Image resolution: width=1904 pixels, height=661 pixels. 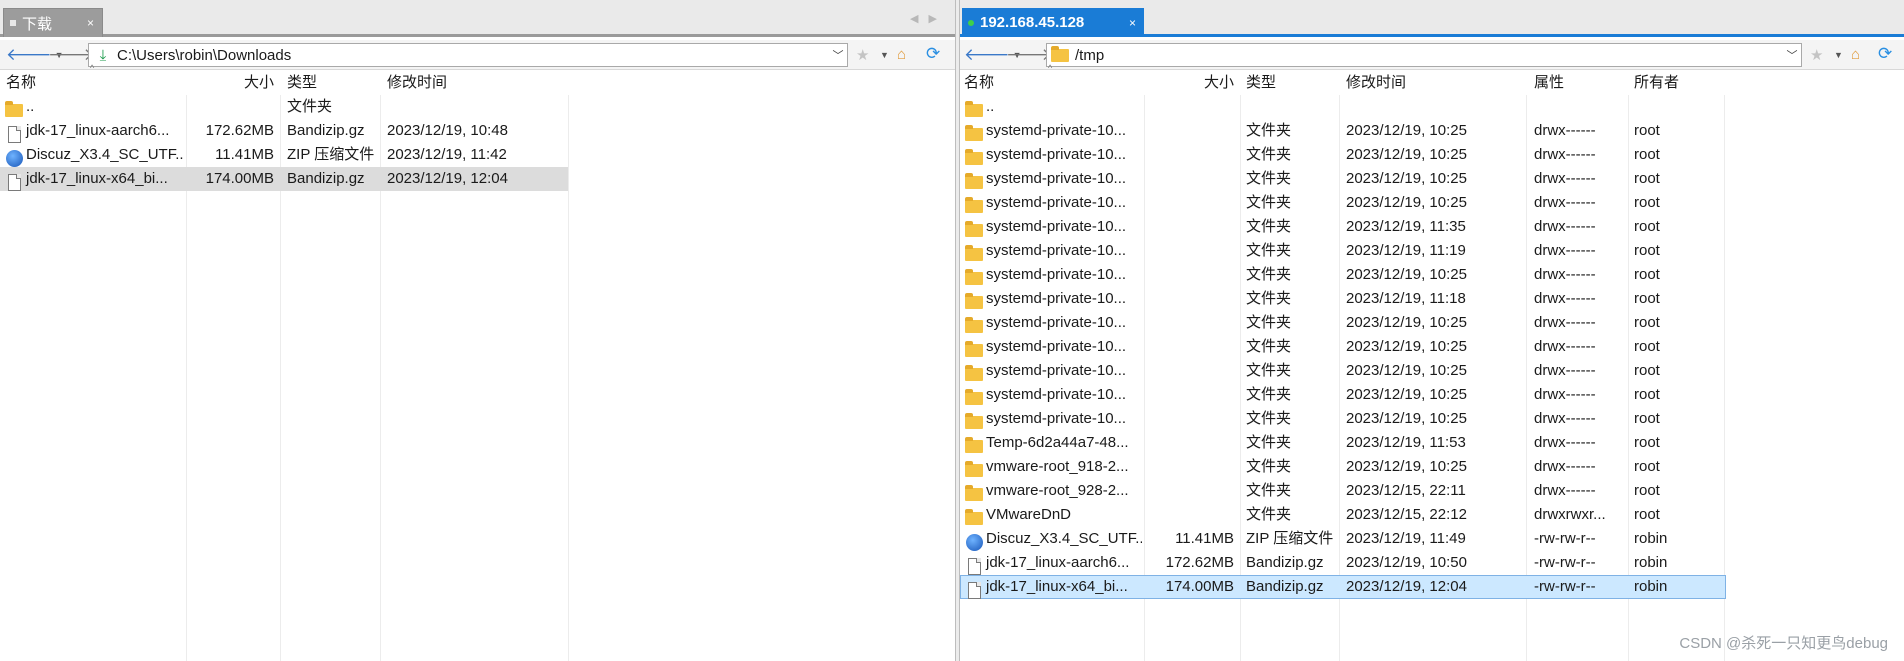 I want to click on remote-tab-bar: 192.168.45.128 ×, so click(x=1432, y=18).